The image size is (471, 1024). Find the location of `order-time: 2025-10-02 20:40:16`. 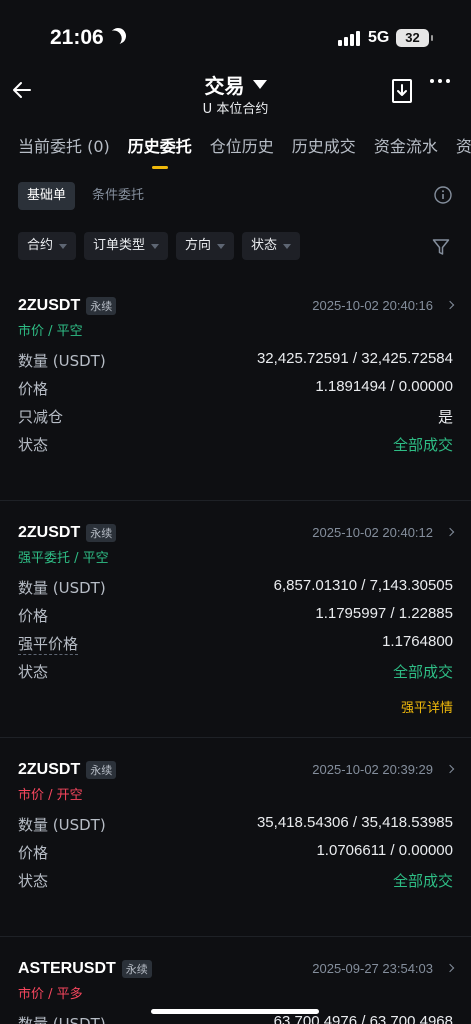

order-time: 2025-10-02 20:40:16 is located at coordinates (372, 305).